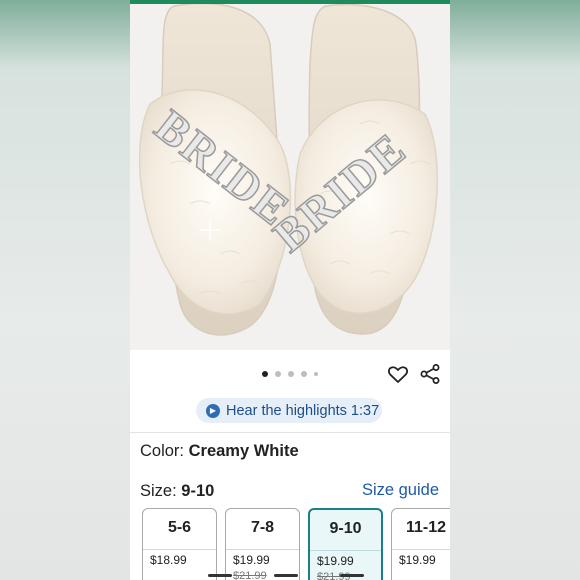 The width and height of the screenshot is (580, 580). I want to click on speaker-icon: ▶, so click(213, 410).